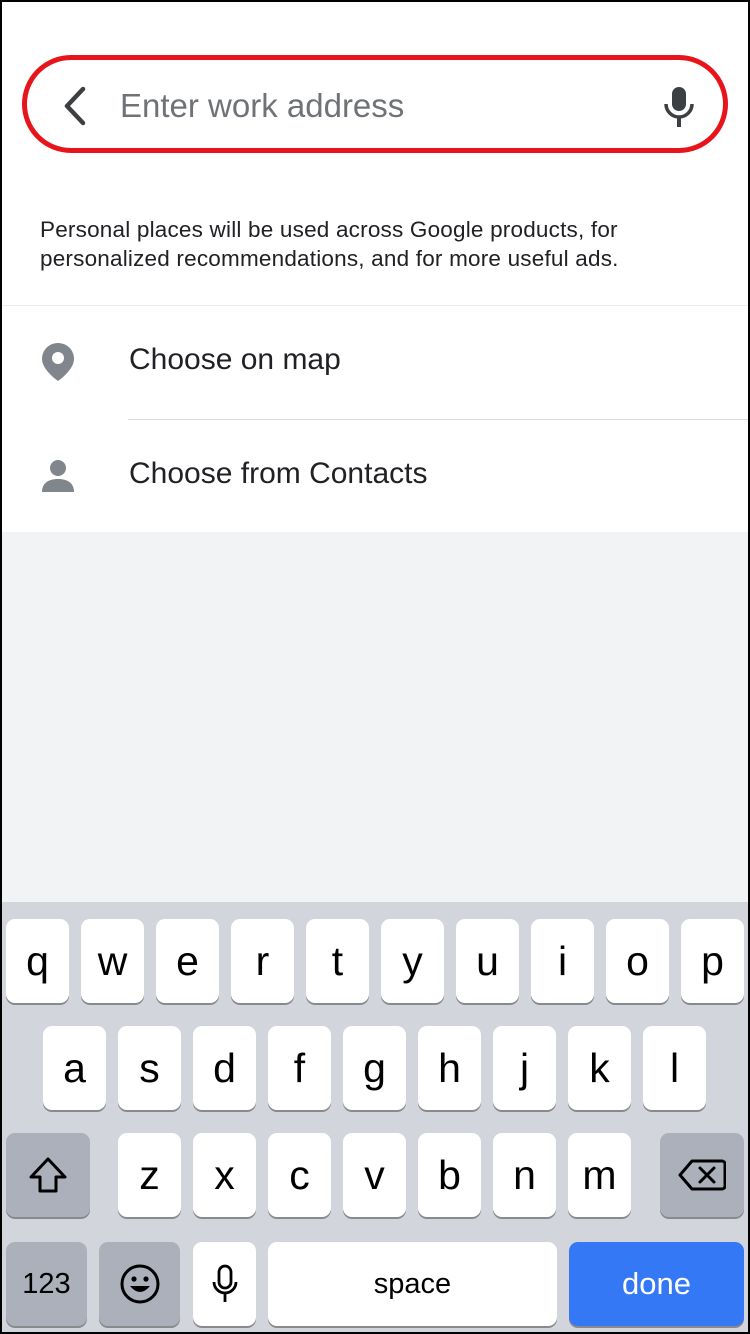 This screenshot has height=1334, width=750. What do you see at coordinates (278, 473) in the screenshot?
I see `option-label: Choose from Contacts` at bounding box center [278, 473].